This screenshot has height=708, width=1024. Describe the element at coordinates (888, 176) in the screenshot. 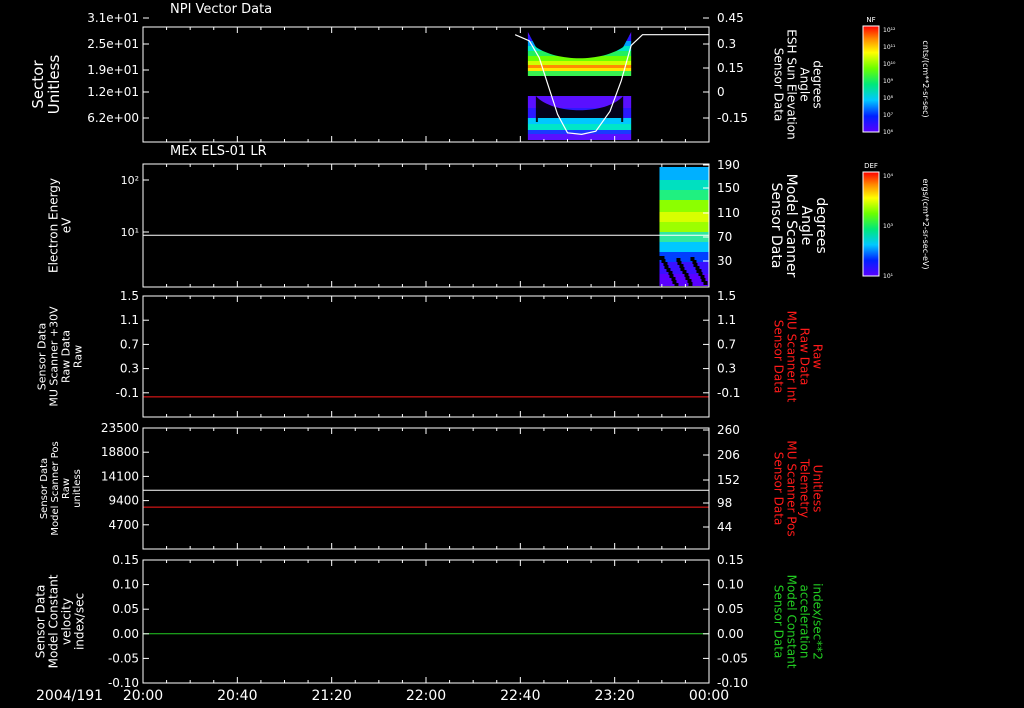

I see `def-colorbar-tick: 10⁴` at that location.